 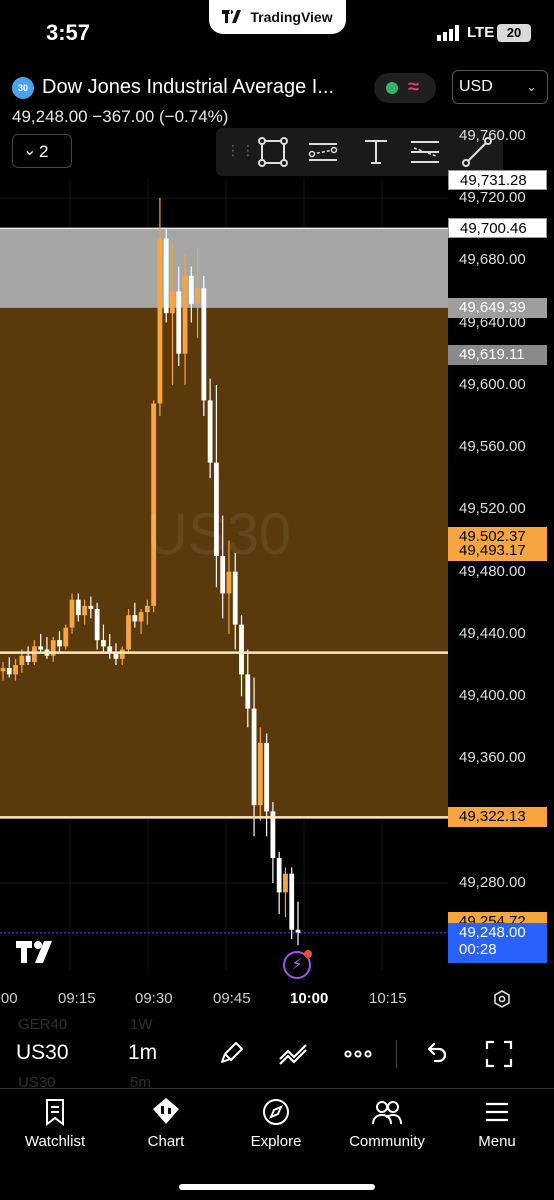 What do you see at coordinates (497, 180) in the screenshot?
I see `price-tag: 49,731.28` at bounding box center [497, 180].